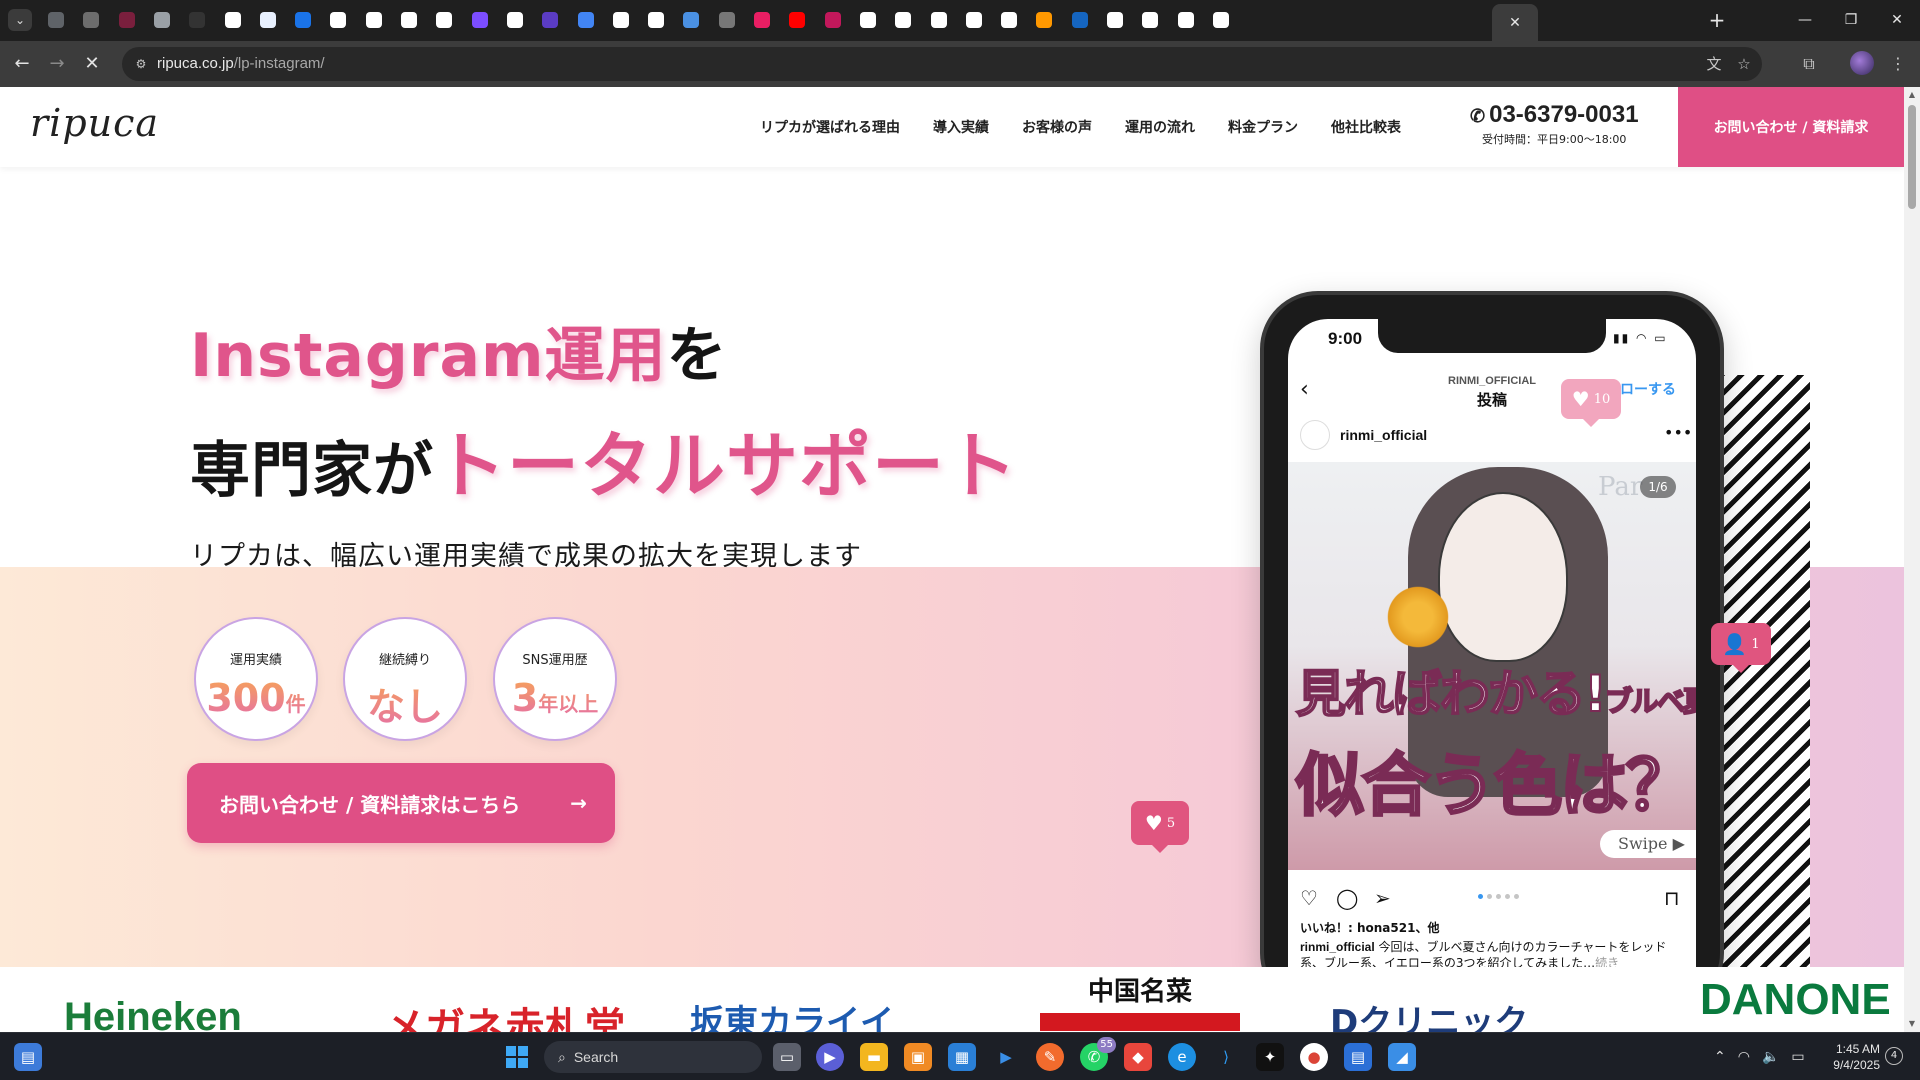 This screenshot has width=1920, height=1080. Describe the element at coordinates (1897, 20) in the screenshot. I see `close-window-button: ✕` at that location.